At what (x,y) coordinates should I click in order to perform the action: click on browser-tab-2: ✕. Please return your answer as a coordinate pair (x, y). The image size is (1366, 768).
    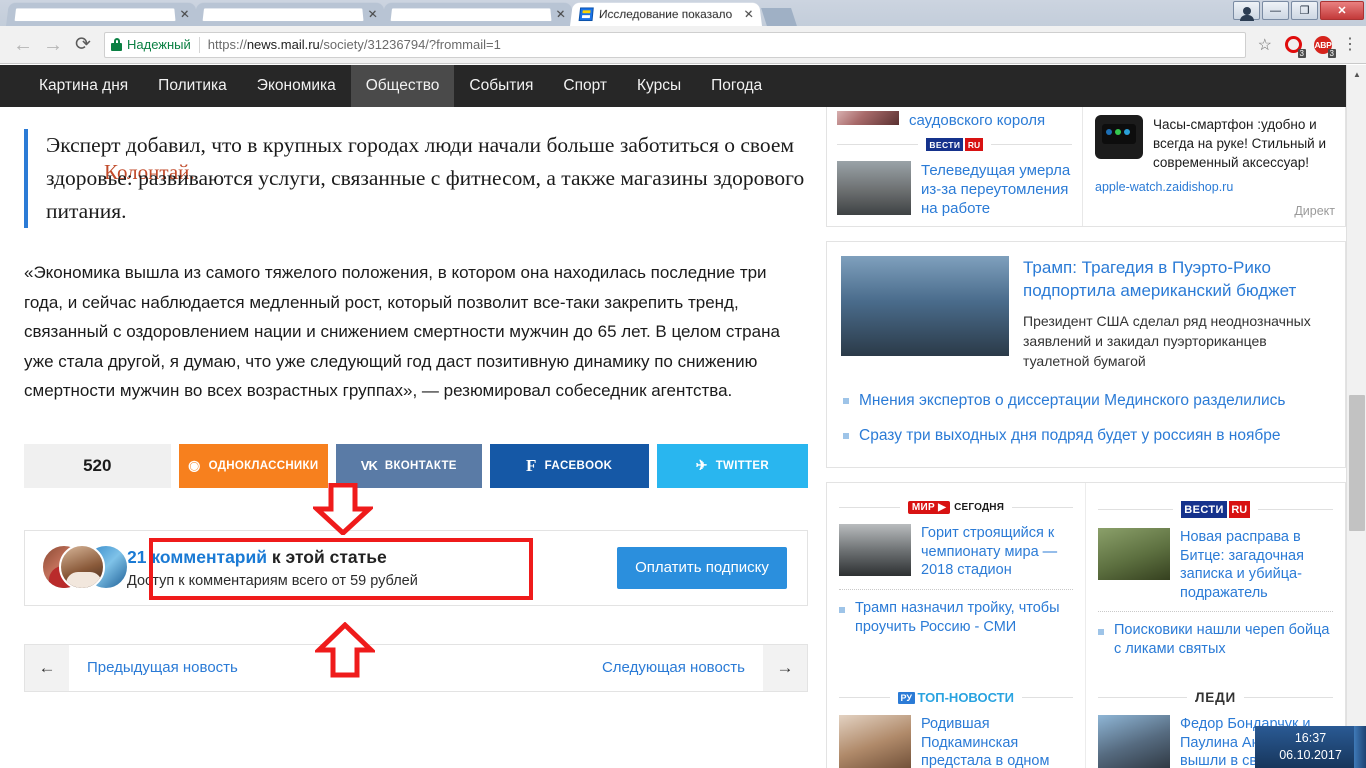
    Looking at the image, I should click on (290, 14).